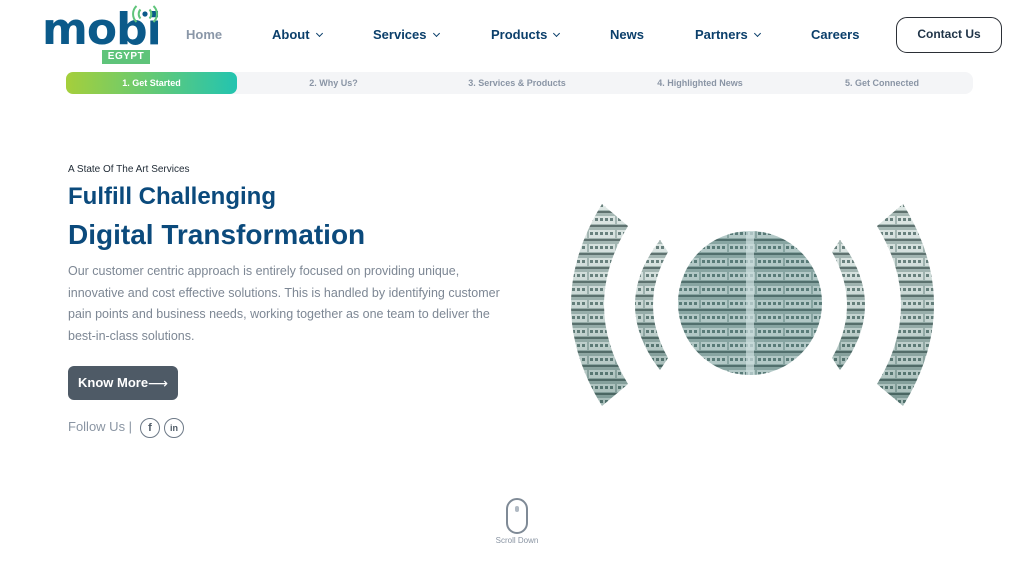 The height and width of the screenshot is (571, 1024). I want to click on nav-item-home: Home, so click(204, 35).